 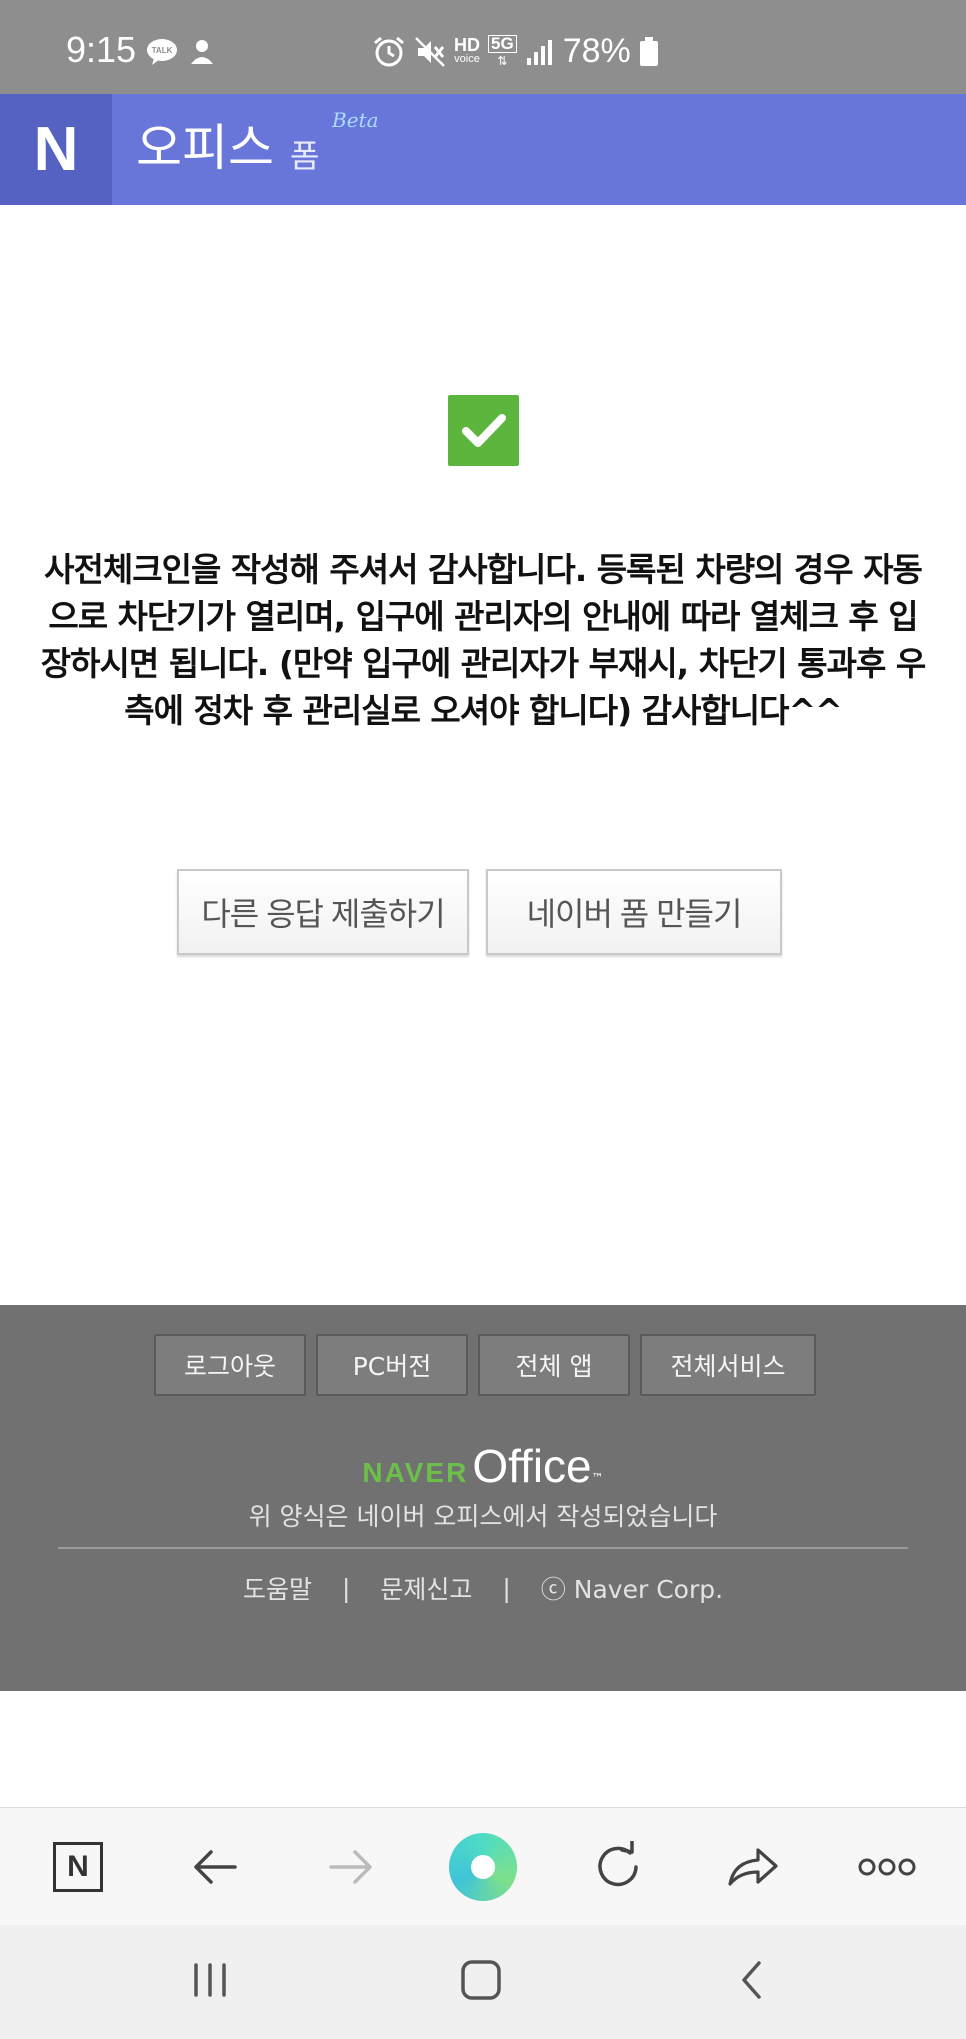 I want to click on talk-icon: TALK, so click(x=162, y=52).